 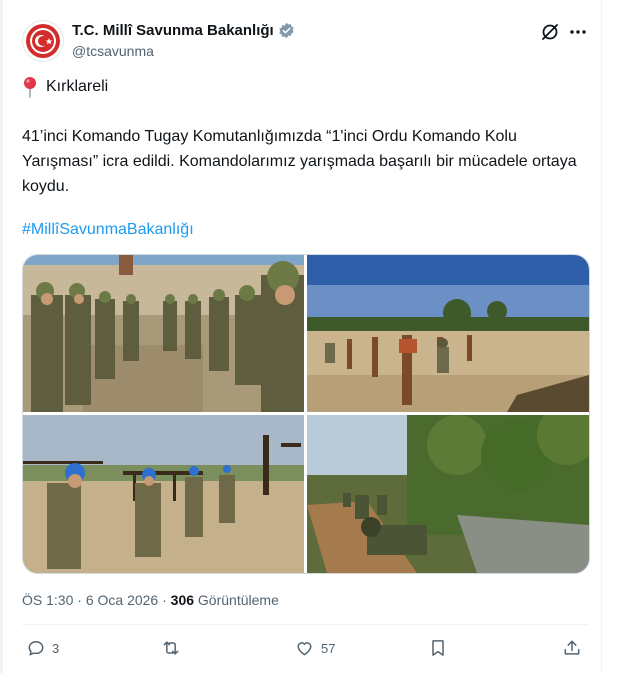 What do you see at coordinates (47, 600) in the screenshot?
I see `tweet-time: ÖS 1:30` at bounding box center [47, 600].